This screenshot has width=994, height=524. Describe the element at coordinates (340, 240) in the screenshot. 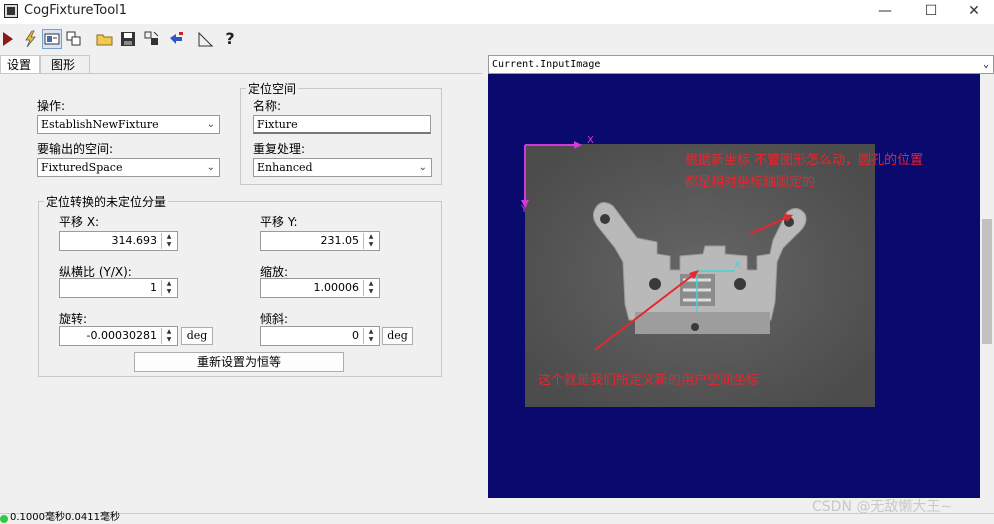

I see `translation-y-value: 231.05` at that location.